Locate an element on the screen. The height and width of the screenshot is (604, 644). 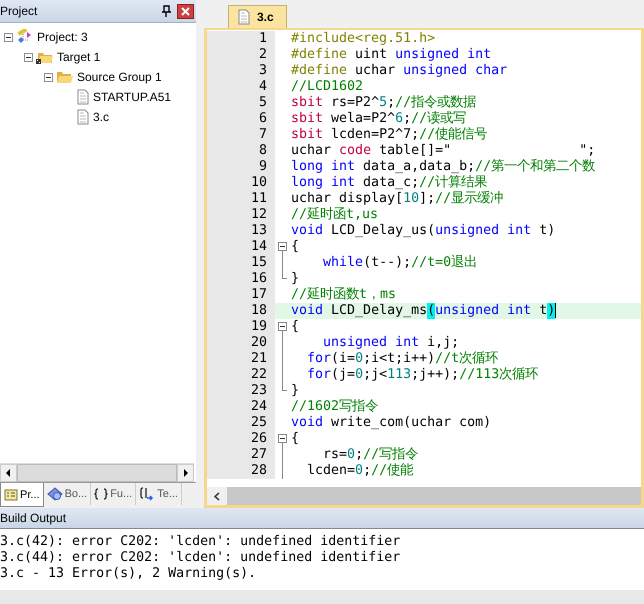
line-number: 23 is located at coordinates (241, 391).